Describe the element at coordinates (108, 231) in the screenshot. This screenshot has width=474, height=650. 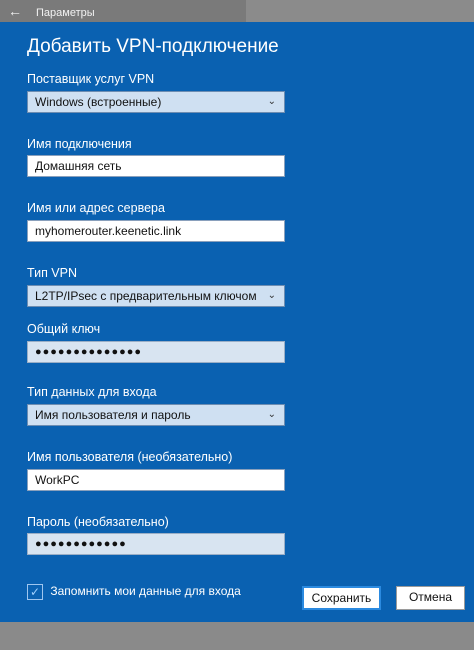
I see `server-address-value: myhomerouter.keenetic.link` at that location.